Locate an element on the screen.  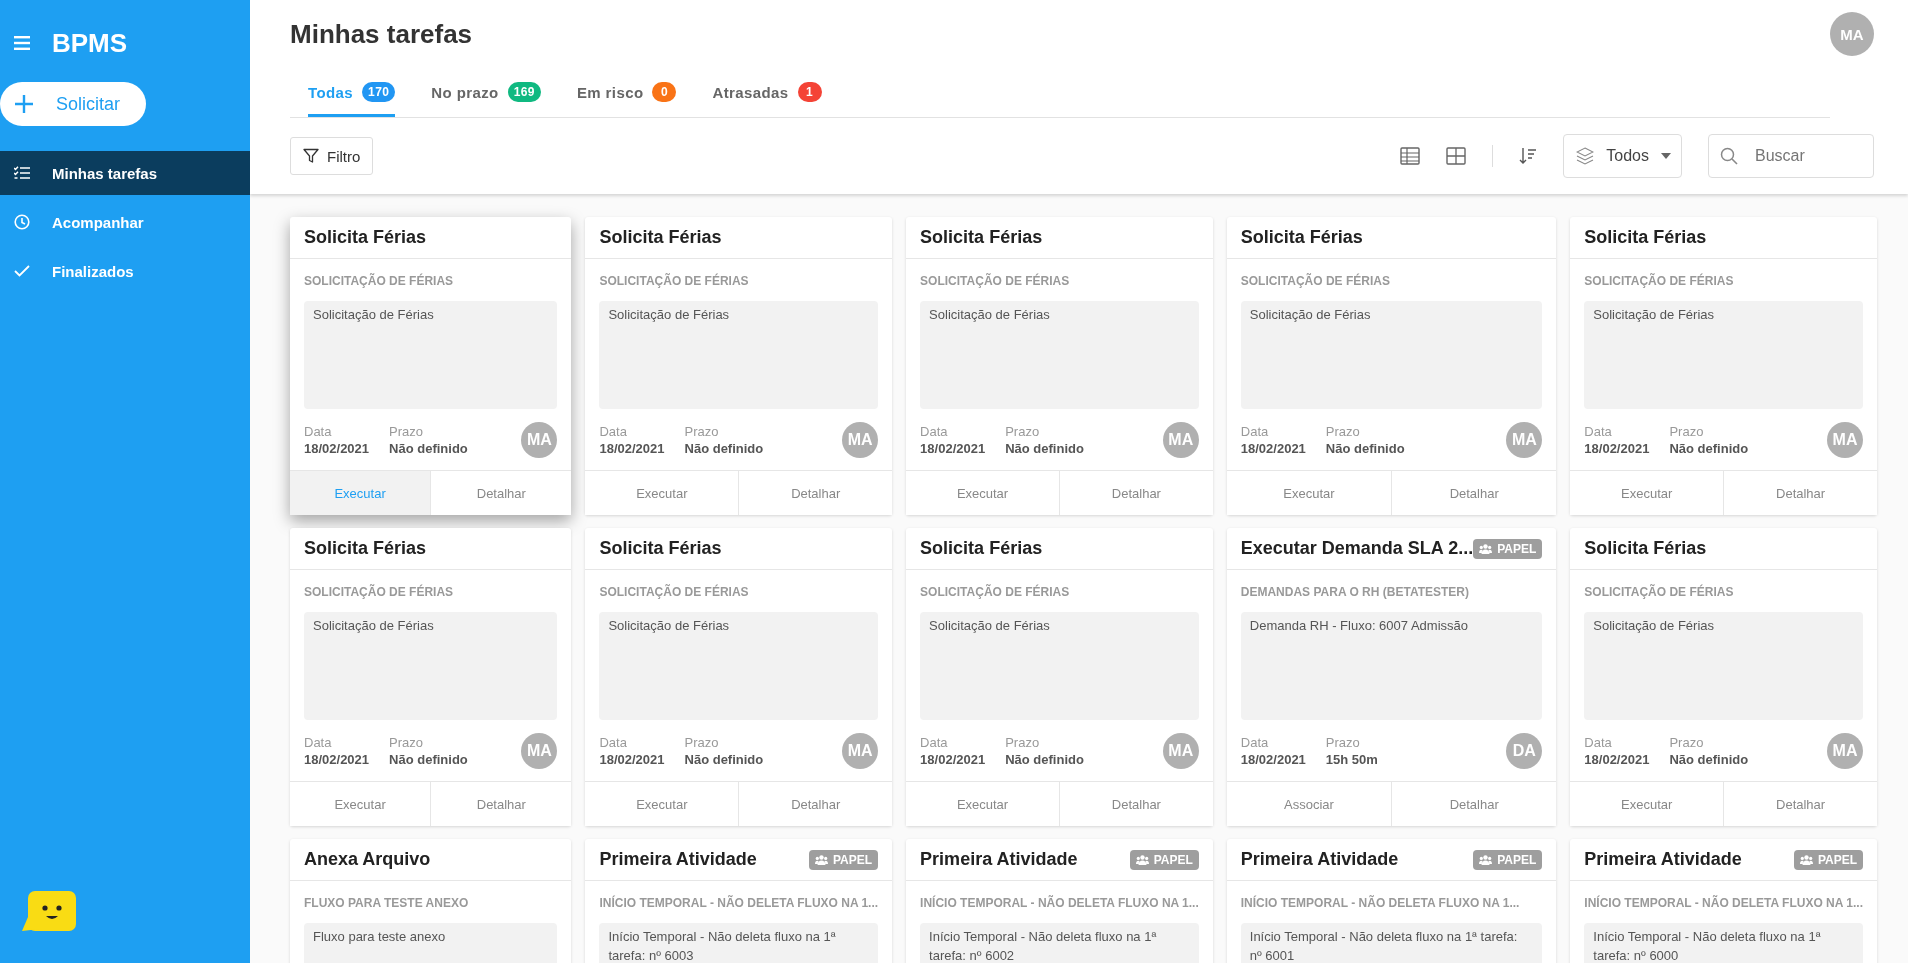
tab: Todas 170 is located at coordinates (352, 93).